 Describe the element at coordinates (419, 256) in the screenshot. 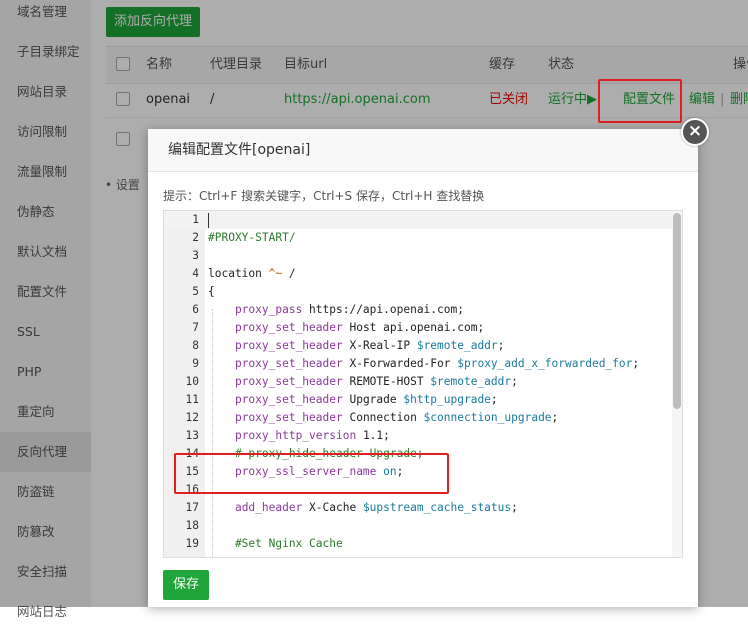

I see `code-line: 3` at that location.